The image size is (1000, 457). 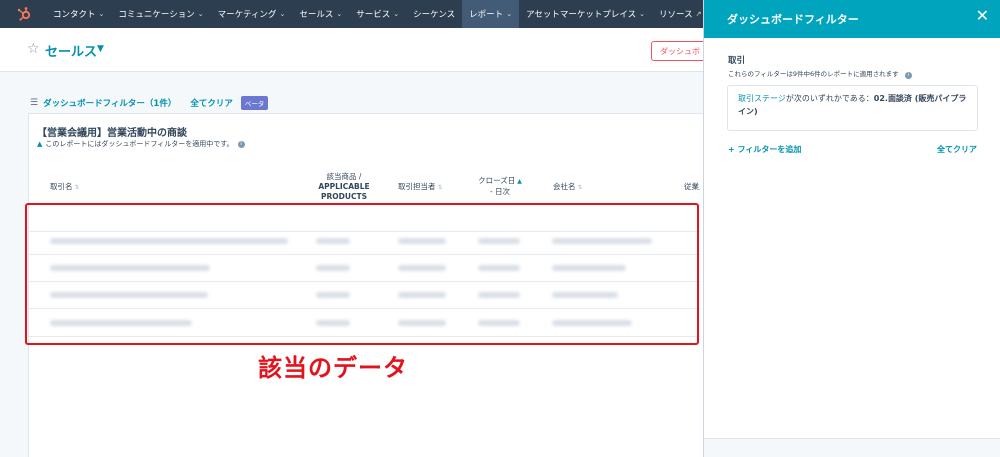 I want to click on report-note: ▲ このレポートにはダッシュボードフィルターを適用中です。 i, so click(x=141, y=144).